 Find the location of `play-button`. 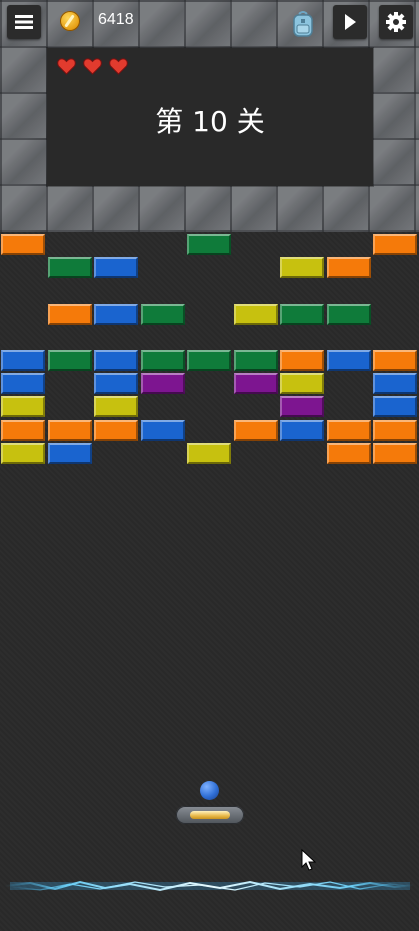

play-button is located at coordinates (350, 22).